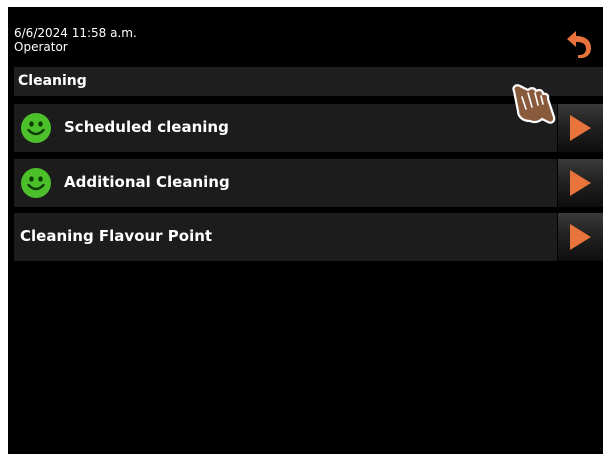  Describe the element at coordinates (147, 182) in the screenshot. I see `row-label: Additional Cleaning` at that location.